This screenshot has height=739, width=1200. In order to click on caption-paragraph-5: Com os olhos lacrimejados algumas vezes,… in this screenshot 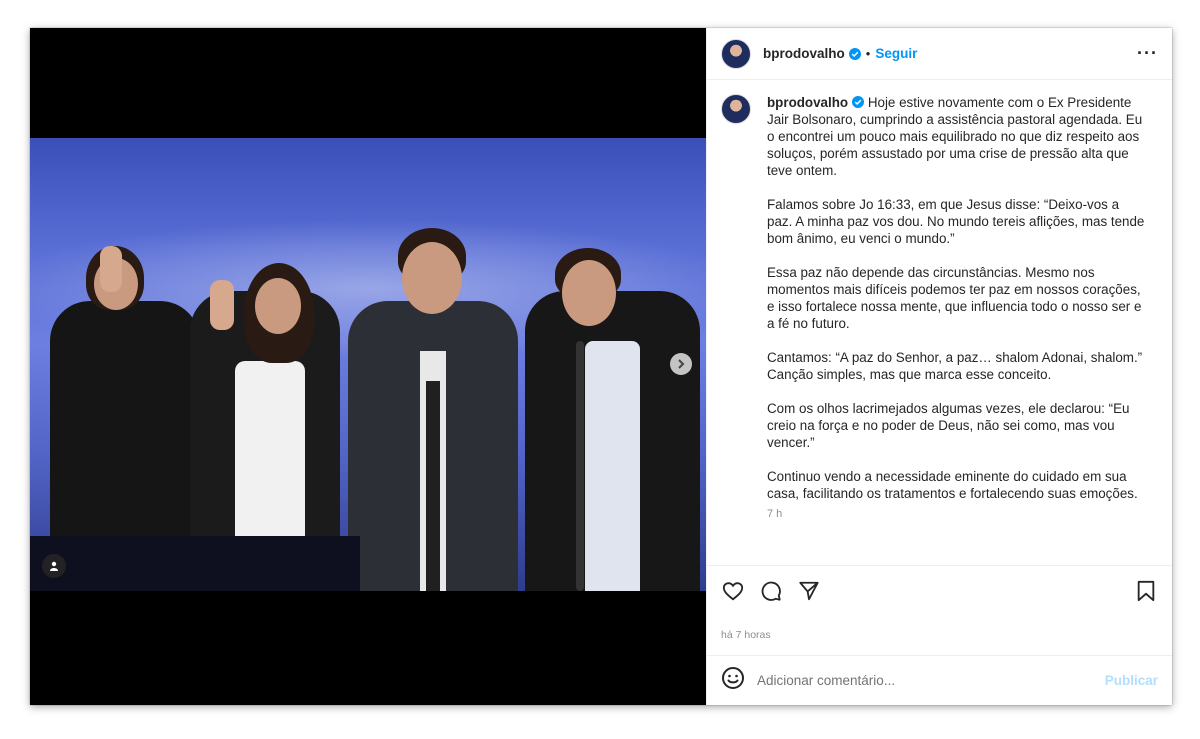, I will do `click(948, 425)`.